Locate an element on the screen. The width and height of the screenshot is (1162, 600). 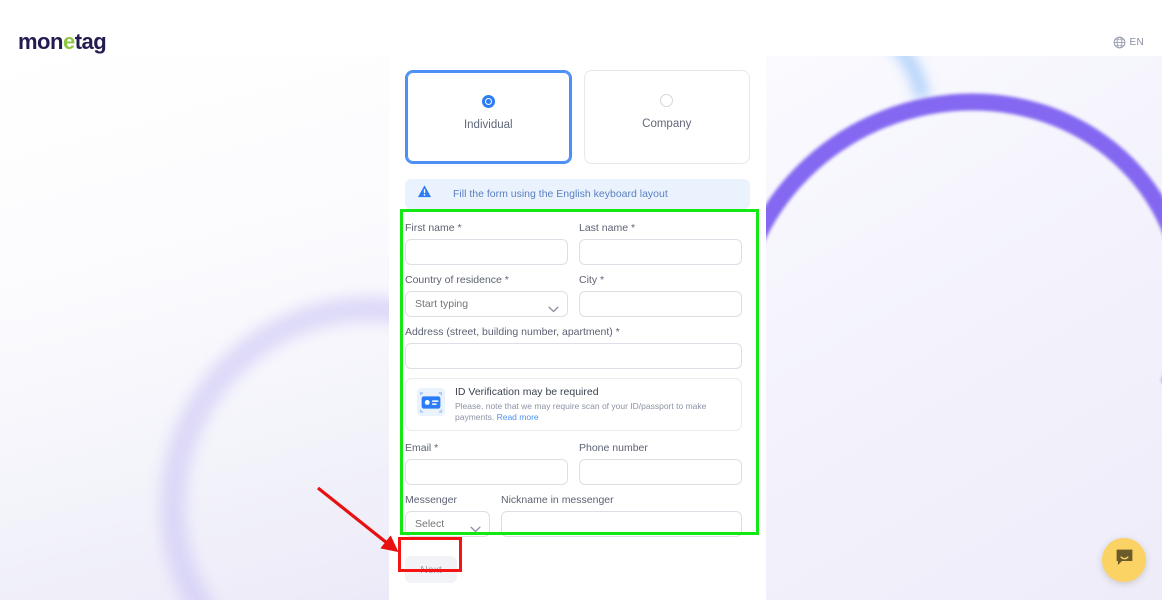
field-nickname: Nickname in messenger is located at coordinates (621, 515).